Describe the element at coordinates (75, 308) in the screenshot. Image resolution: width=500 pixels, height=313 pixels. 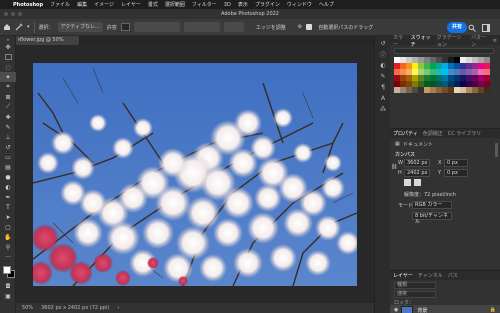
I see `document-size: 3602 px x 2402 px (72 ppi)` at that location.